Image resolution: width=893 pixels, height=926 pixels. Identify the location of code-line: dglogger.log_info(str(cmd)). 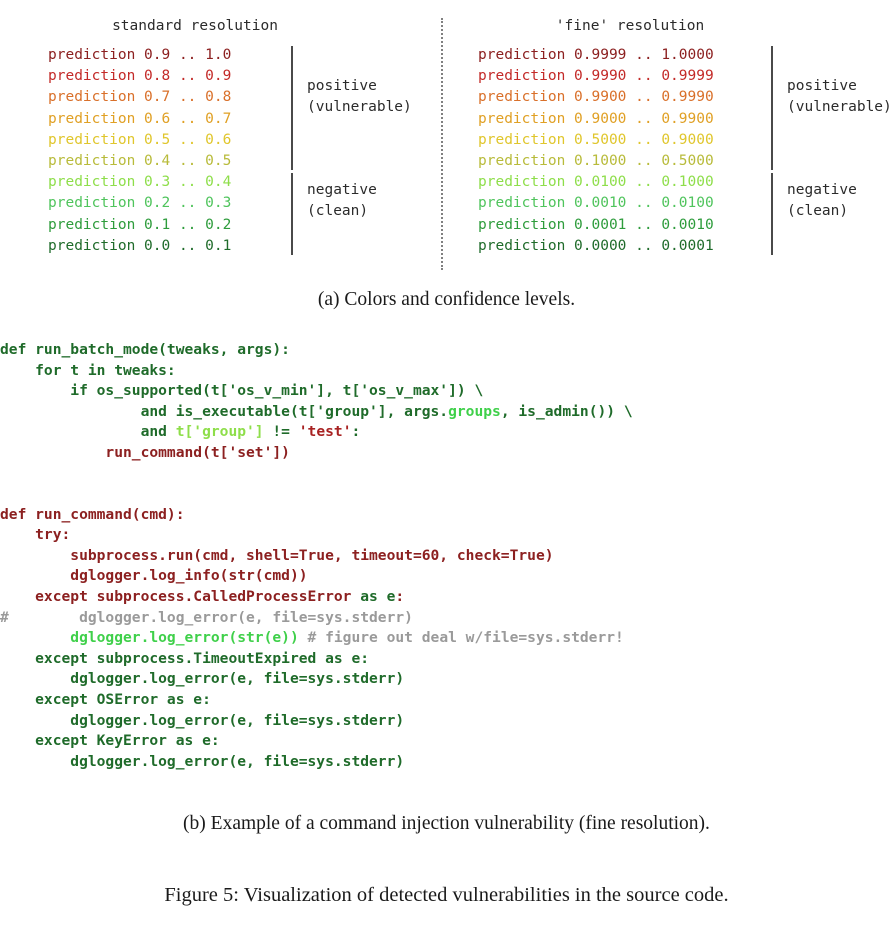
(446, 576).